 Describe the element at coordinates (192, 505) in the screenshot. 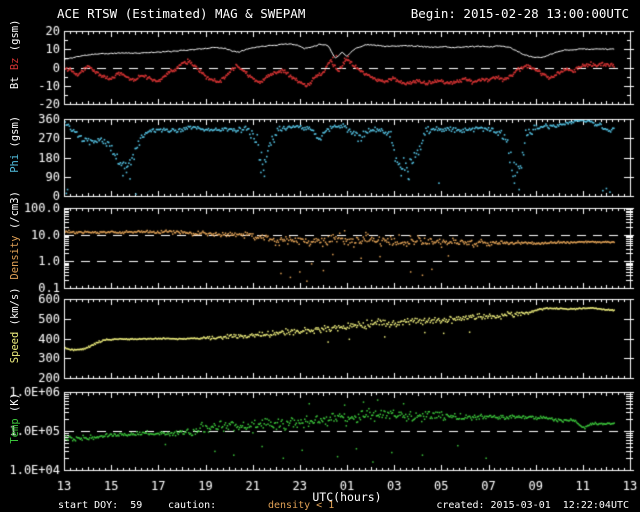

I see `caution-label: caution:` at that location.